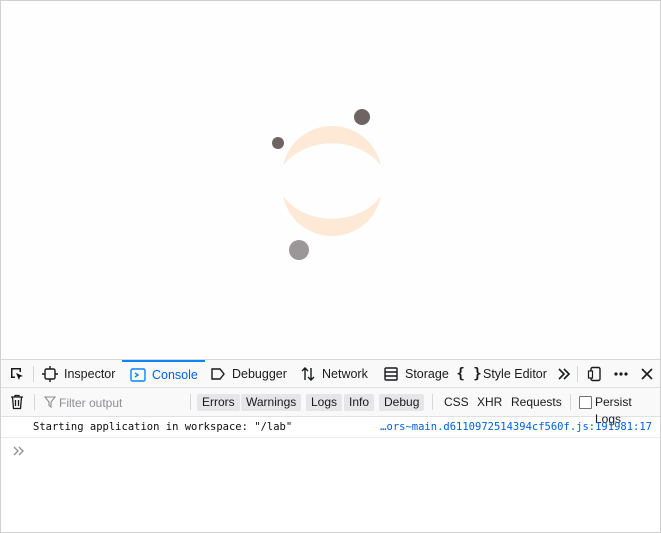  I want to click on filter-requests-button: Requests, so click(536, 402).